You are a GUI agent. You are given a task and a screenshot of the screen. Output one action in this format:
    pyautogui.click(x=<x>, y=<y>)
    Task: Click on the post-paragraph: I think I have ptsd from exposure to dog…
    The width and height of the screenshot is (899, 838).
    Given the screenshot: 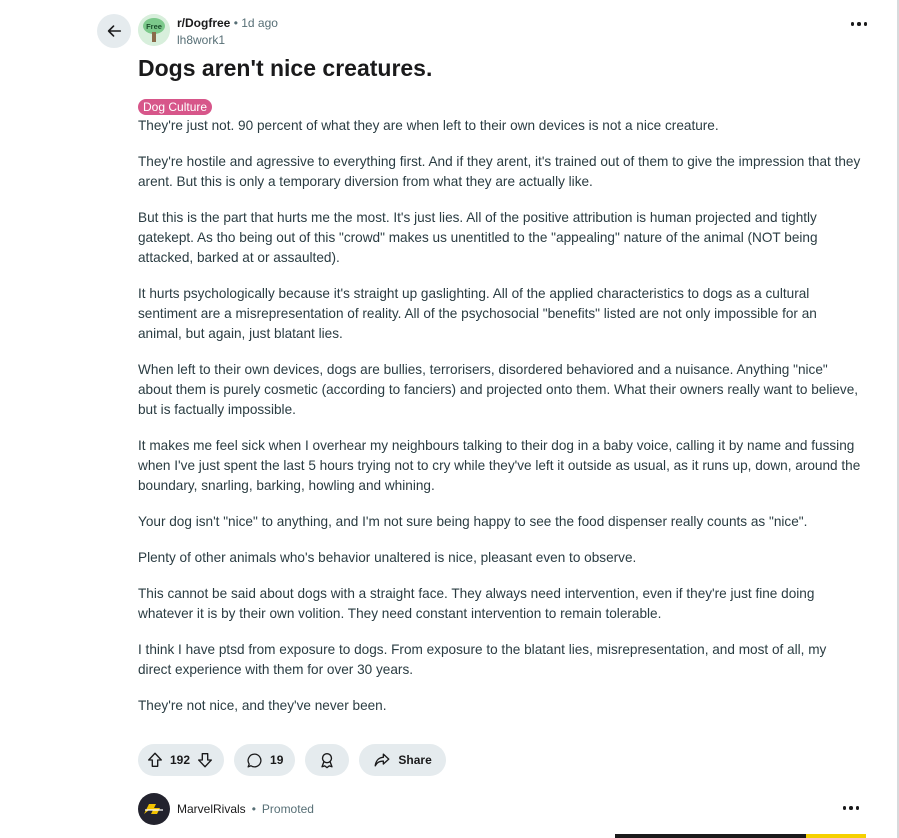 What is the action you would take?
    pyautogui.click(x=482, y=659)
    